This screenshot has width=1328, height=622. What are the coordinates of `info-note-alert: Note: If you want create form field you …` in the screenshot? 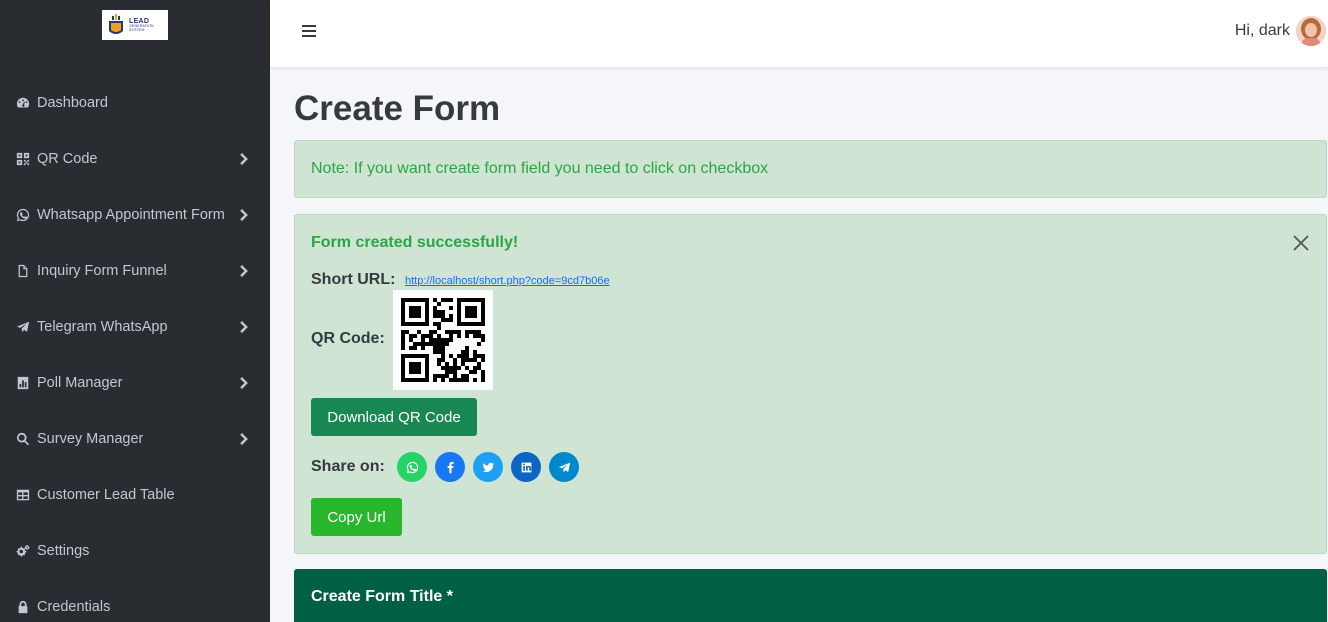 It's located at (810, 169).